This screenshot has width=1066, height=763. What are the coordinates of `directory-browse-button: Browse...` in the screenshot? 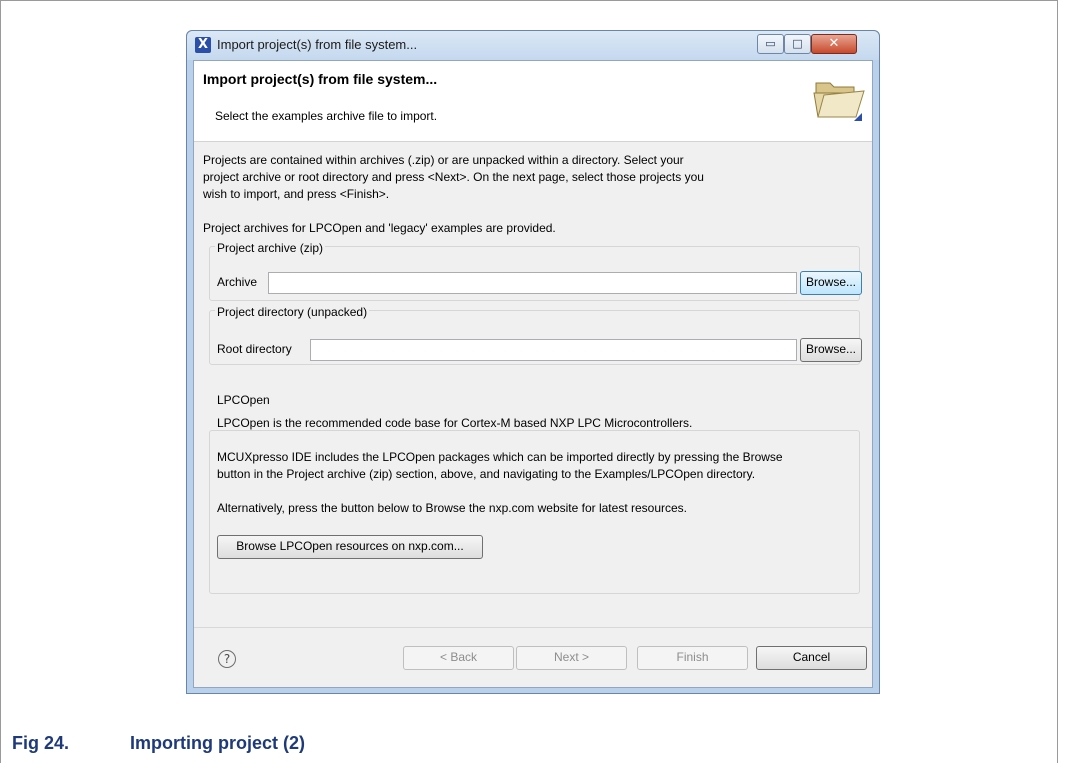 It's located at (831, 350).